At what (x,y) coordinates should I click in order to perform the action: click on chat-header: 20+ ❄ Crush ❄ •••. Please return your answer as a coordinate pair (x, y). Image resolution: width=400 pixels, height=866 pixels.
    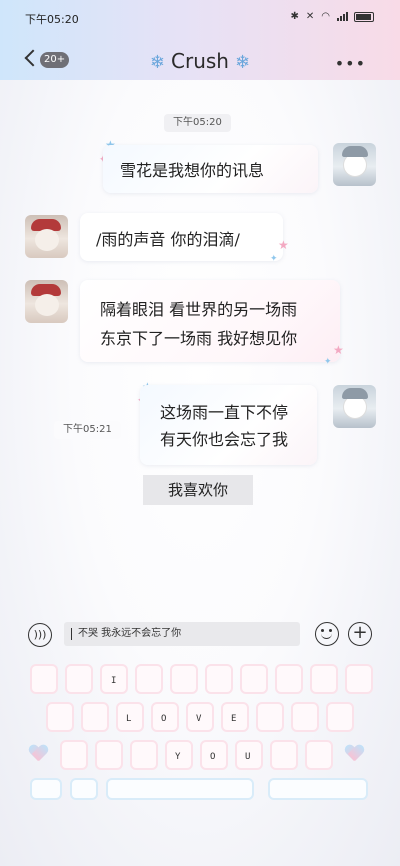
    Looking at the image, I should click on (200, 60).